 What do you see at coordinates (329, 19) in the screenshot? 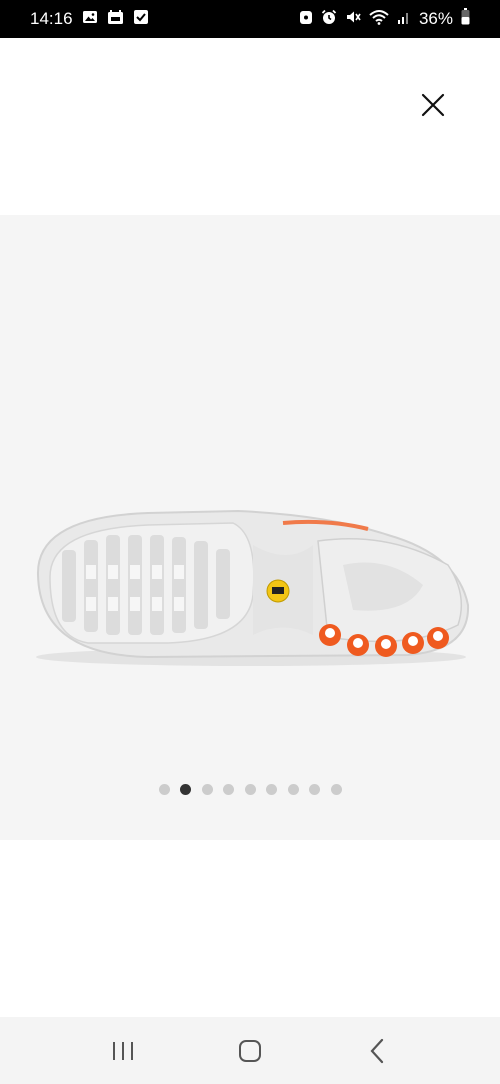
I see `alarm-icon` at bounding box center [329, 19].